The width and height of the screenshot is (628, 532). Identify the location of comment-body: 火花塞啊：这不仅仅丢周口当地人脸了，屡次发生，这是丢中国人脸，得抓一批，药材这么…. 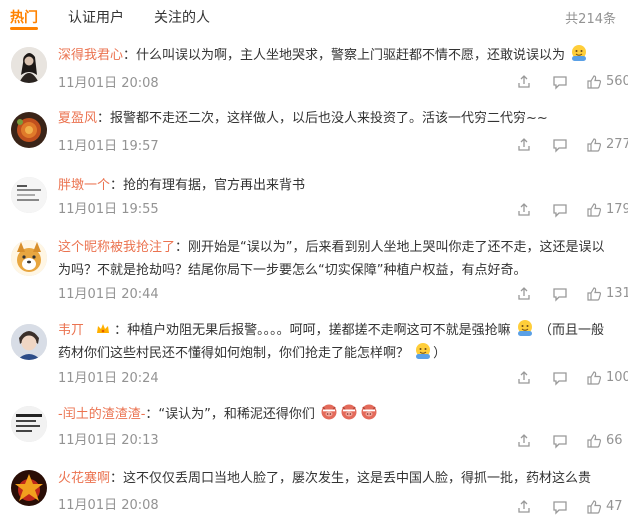
(335, 478).